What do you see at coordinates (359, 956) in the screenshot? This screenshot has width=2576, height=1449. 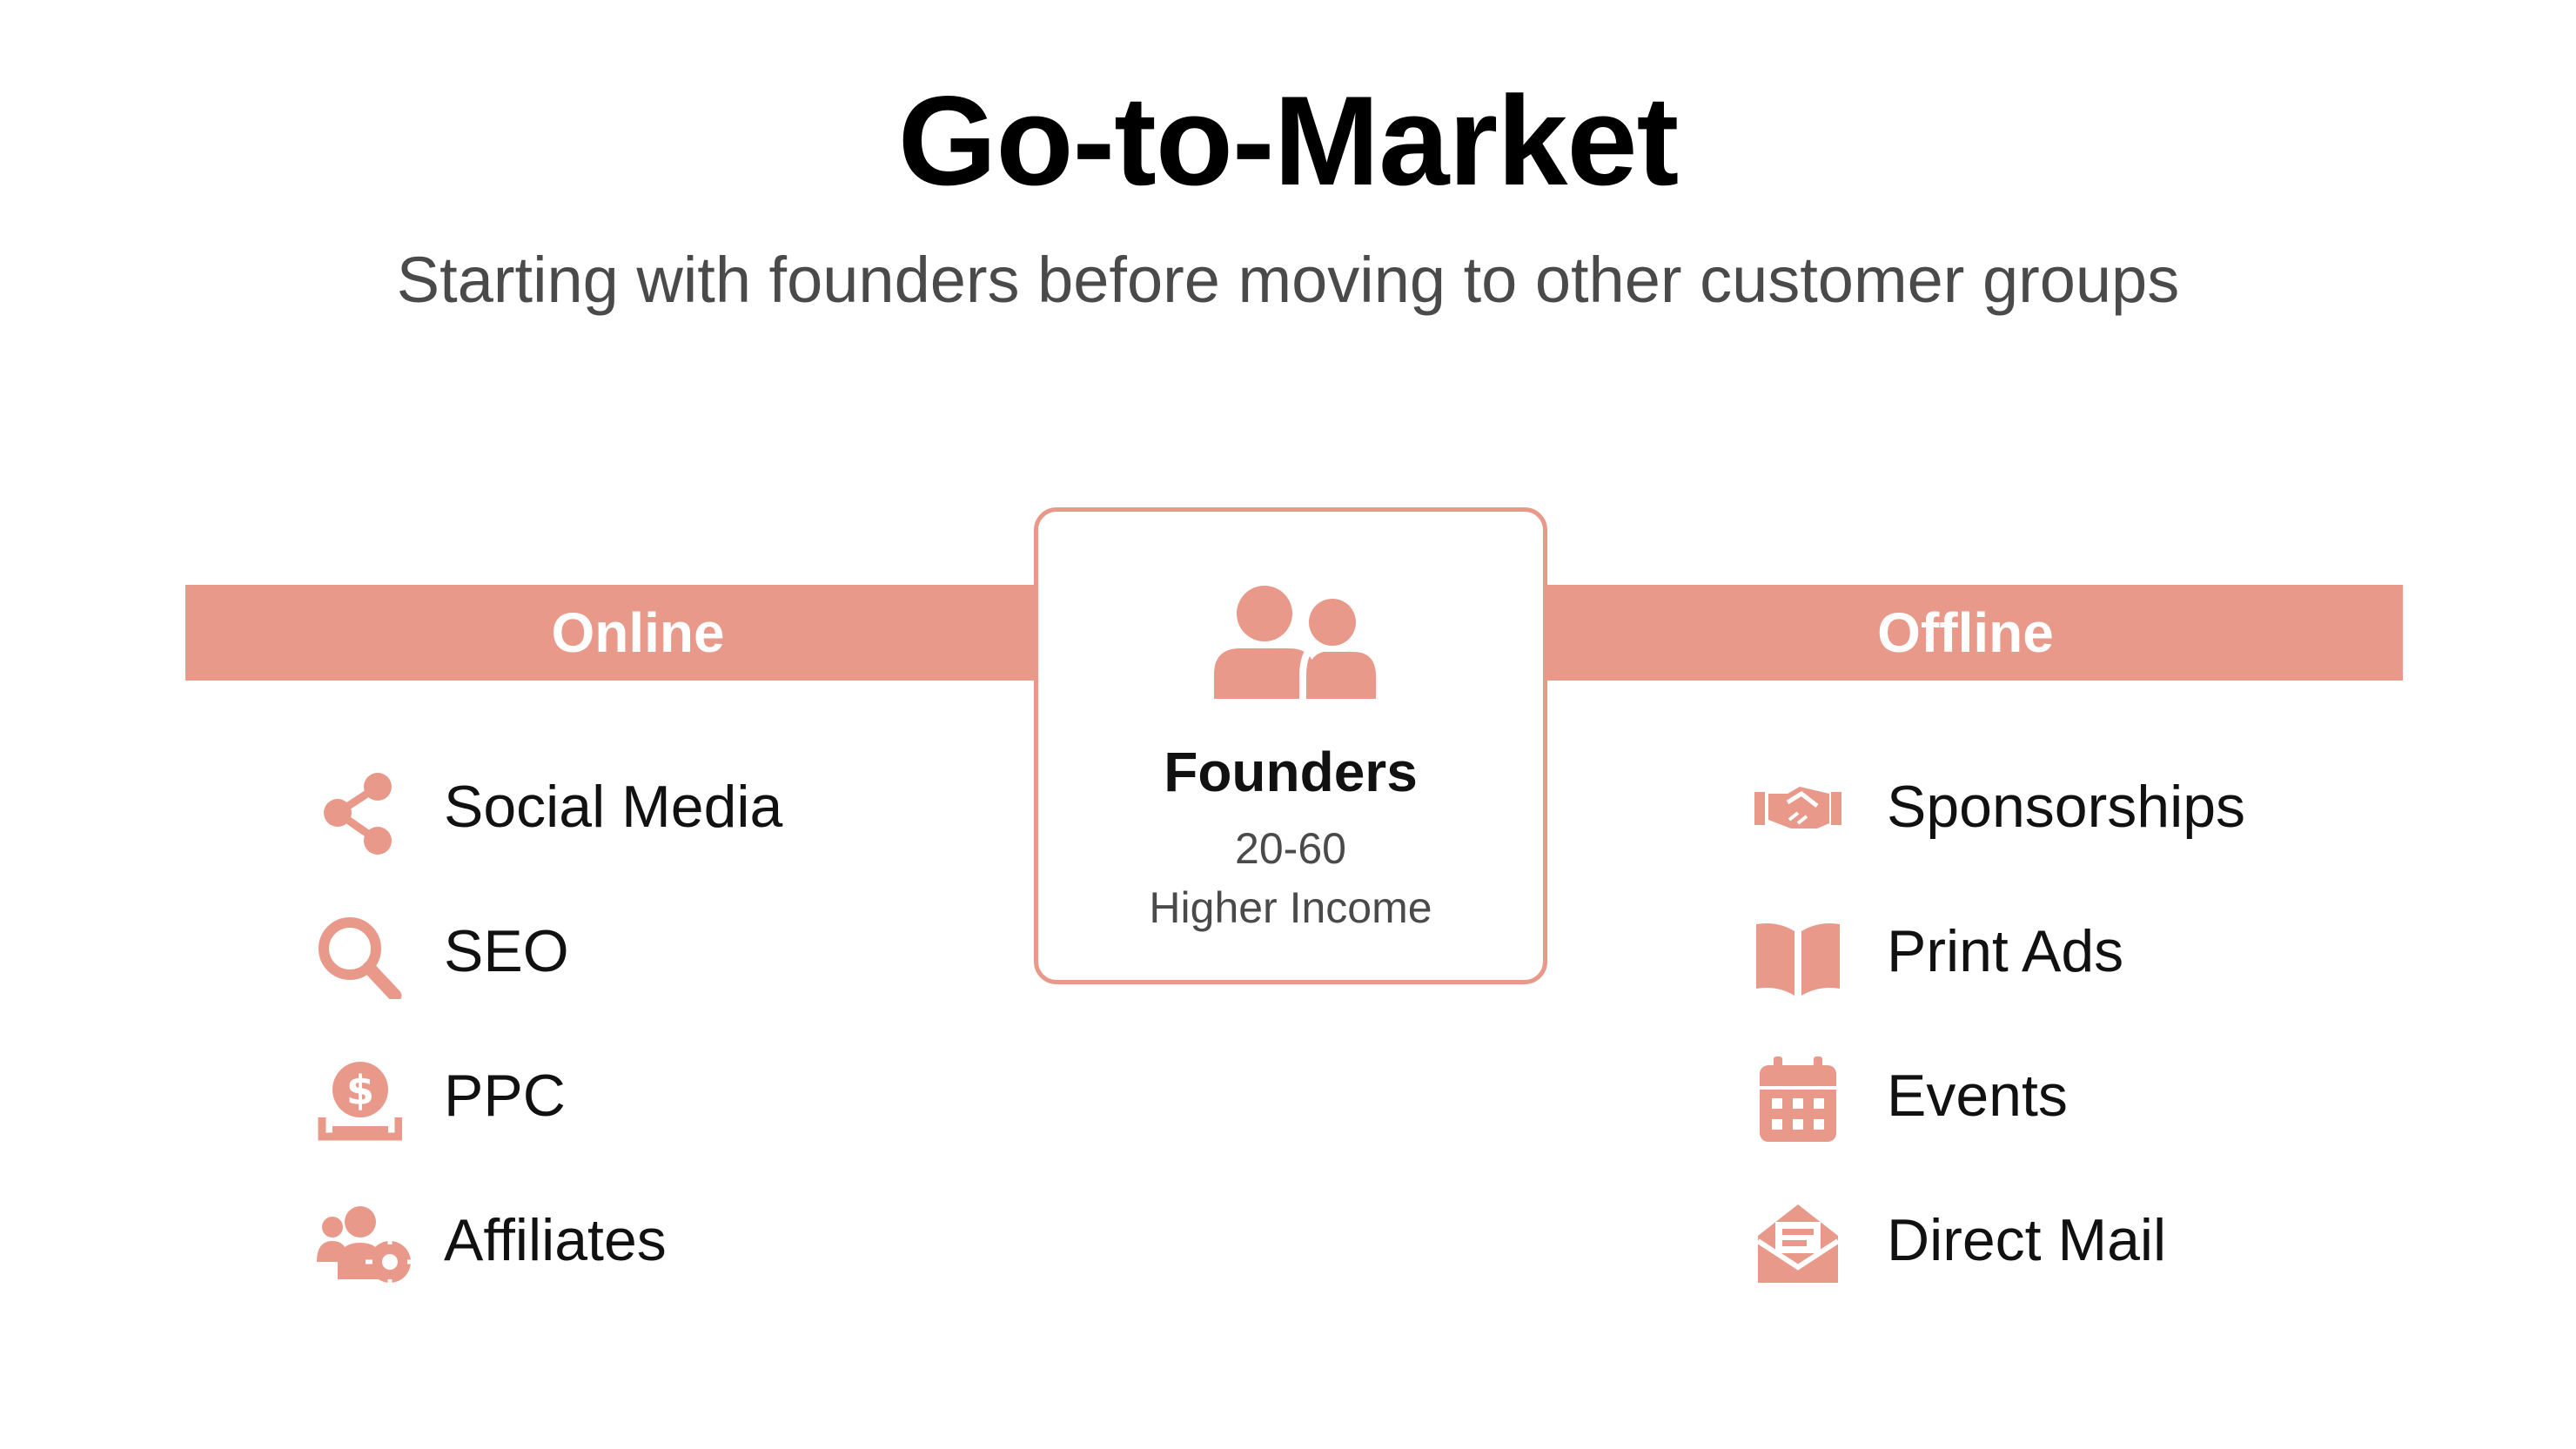 I see `search-icon` at bounding box center [359, 956].